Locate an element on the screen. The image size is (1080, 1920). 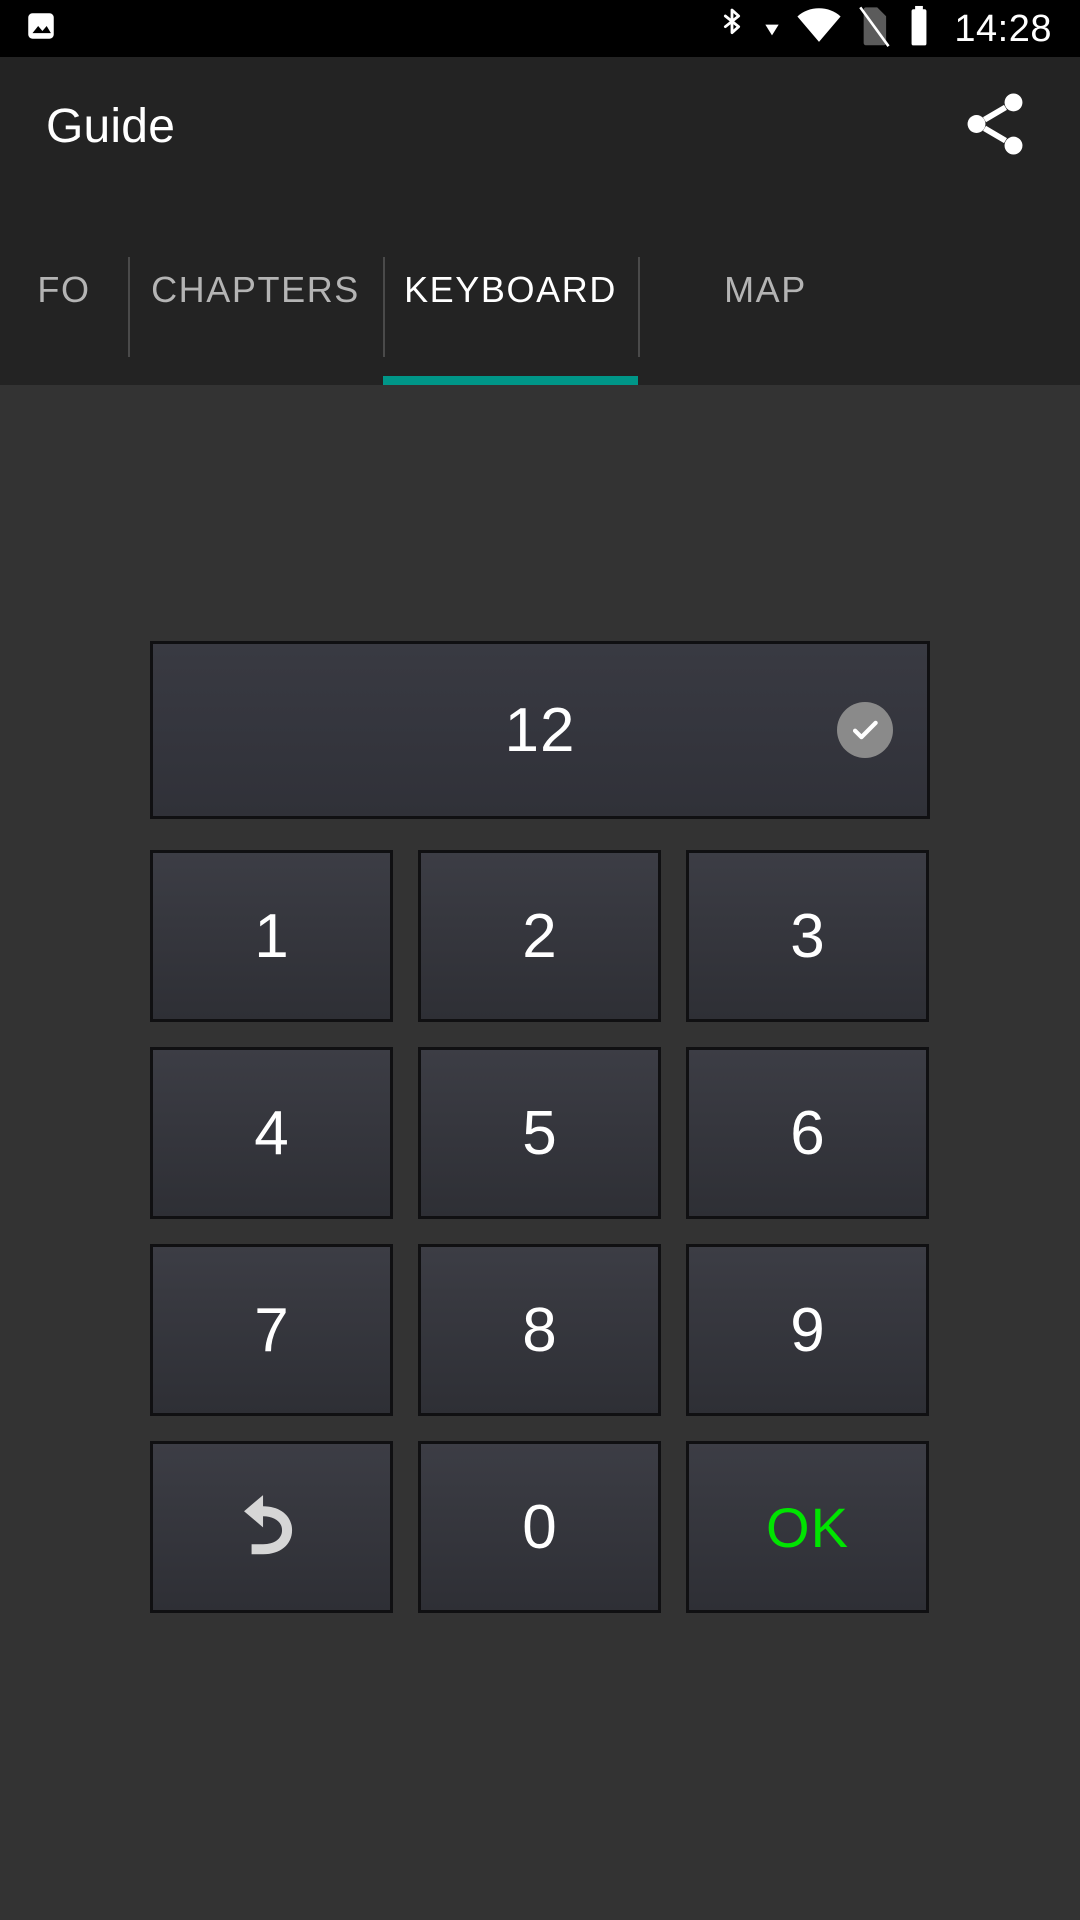
key-label: OK is located at coordinates (807, 1527).